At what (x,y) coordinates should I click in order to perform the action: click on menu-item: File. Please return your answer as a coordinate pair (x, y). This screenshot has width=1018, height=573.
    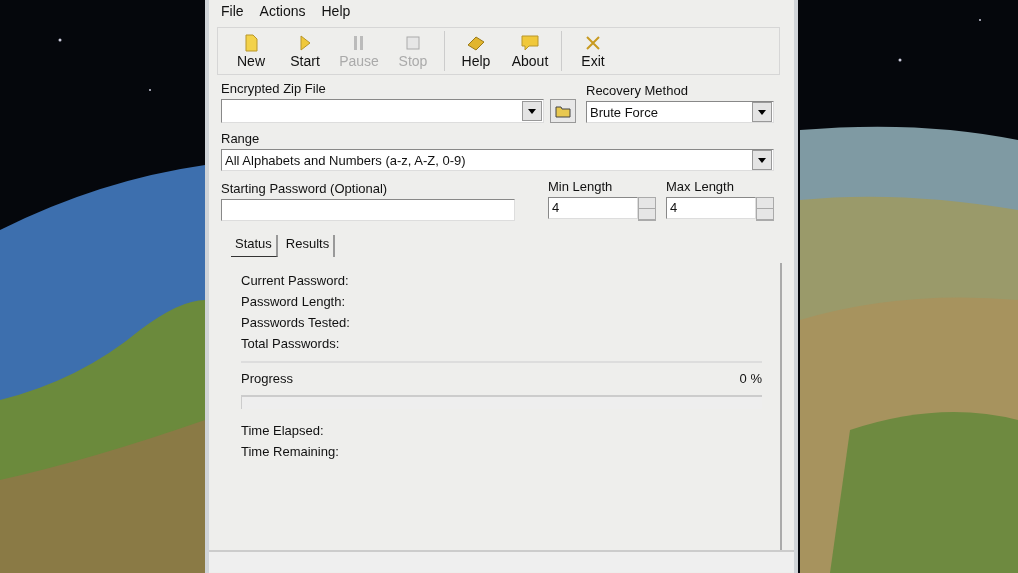
    Looking at the image, I should click on (232, 12).